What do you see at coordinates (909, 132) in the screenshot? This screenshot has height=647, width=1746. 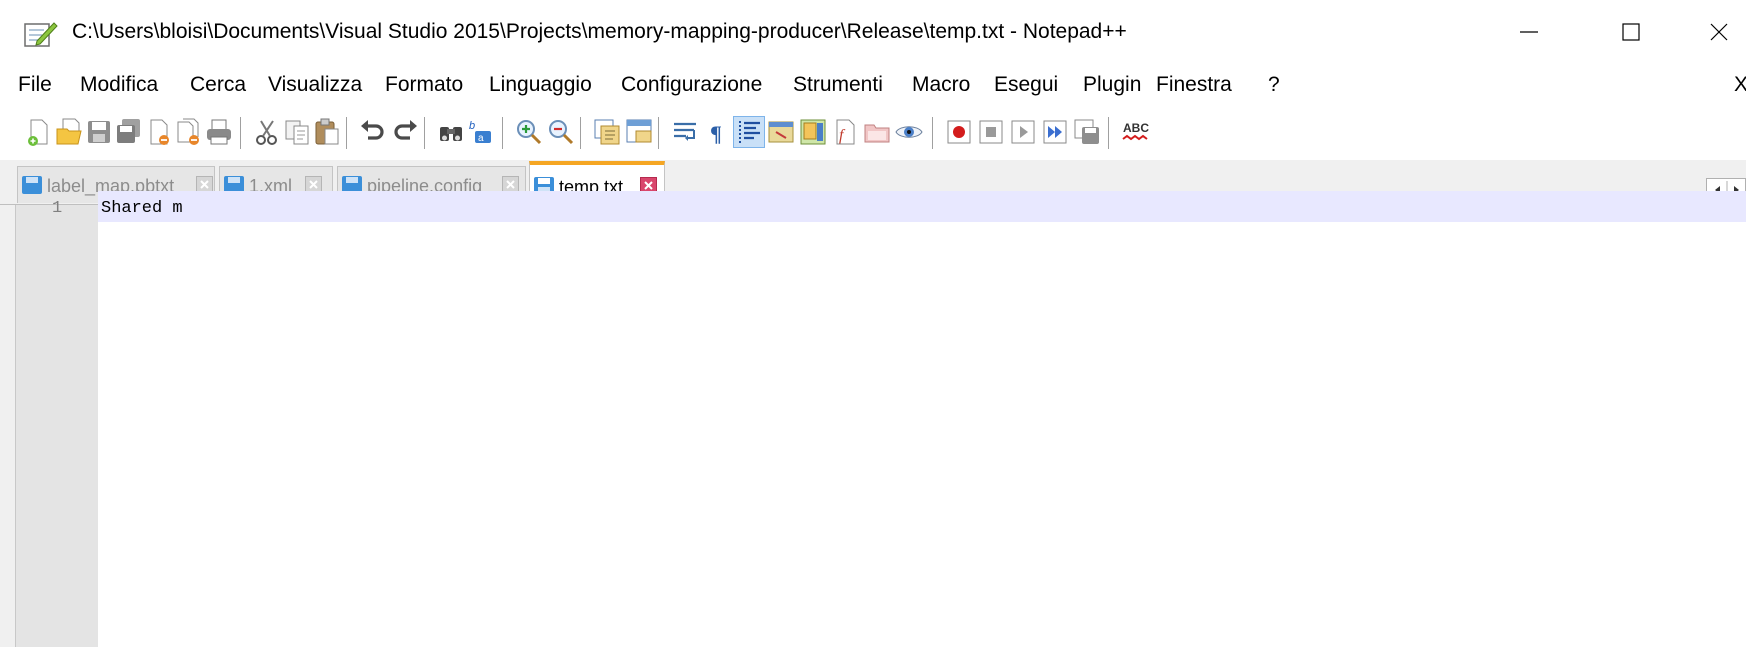 I see `monitoring-icon` at bounding box center [909, 132].